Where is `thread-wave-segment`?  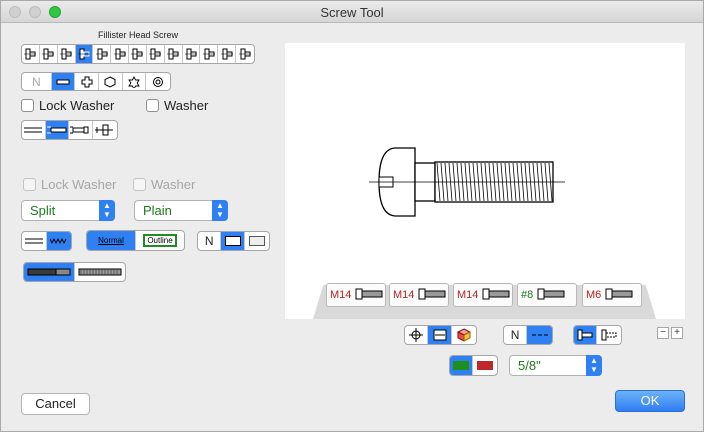 thread-wave-segment is located at coordinates (58, 241).